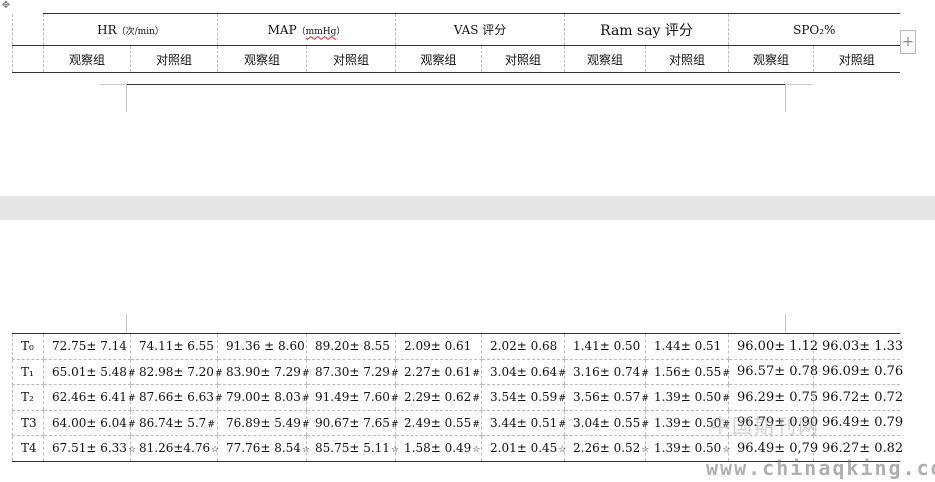  I want to click on row-label: T₁, so click(28, 372).